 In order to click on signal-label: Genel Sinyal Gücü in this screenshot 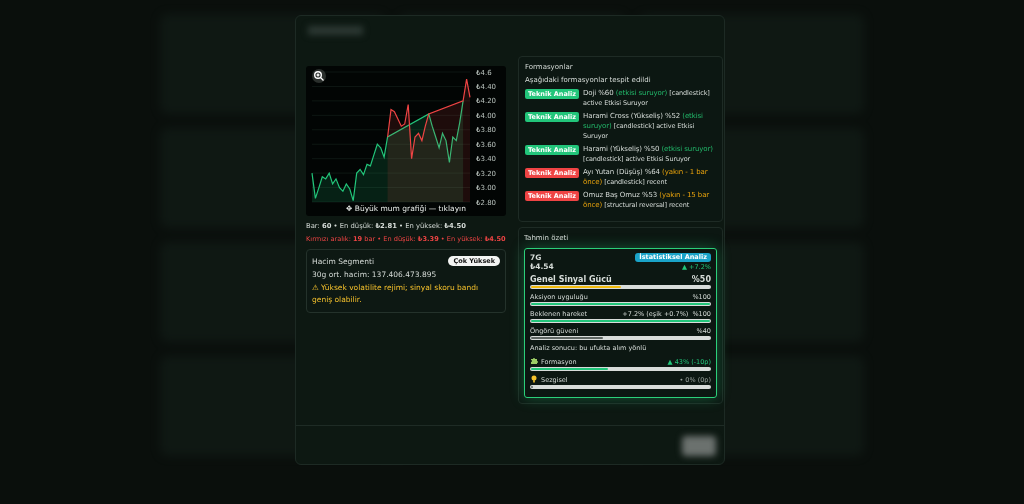, I will do `click(571, 279)`.